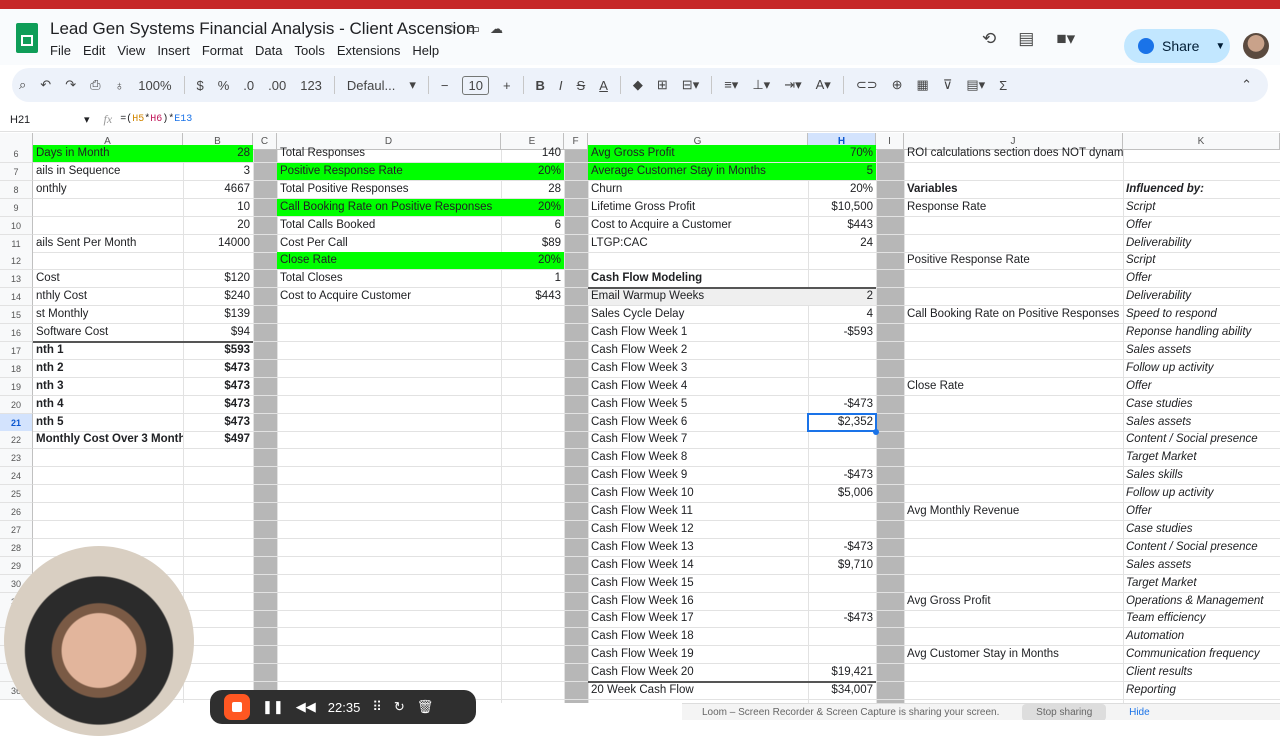 This screenshot has width=1280, height=736. I want to click on cell-d29, so click(389, 565).